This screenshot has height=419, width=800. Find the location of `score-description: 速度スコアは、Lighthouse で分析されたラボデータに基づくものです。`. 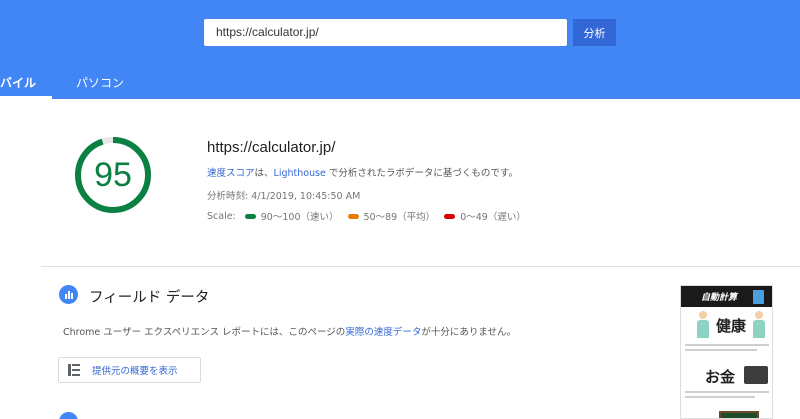

score-description: 速度スコアは、Lighthouse で分析されたラボデータに基づくものです。 is located at coordinates (362, 172).